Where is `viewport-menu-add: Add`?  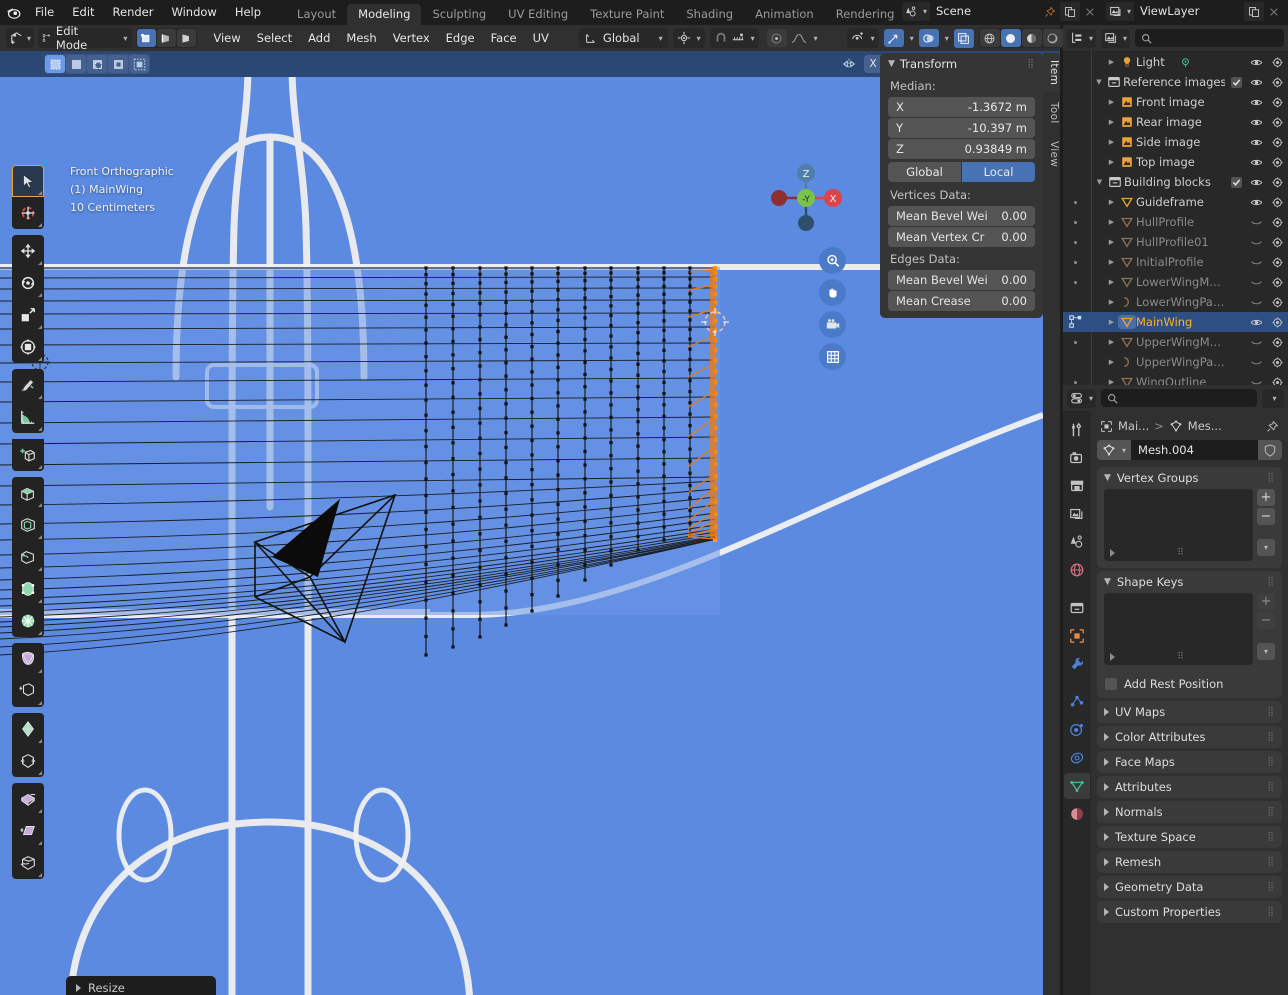 viewport-menu-add: Add is located at coordinates (319, 38).